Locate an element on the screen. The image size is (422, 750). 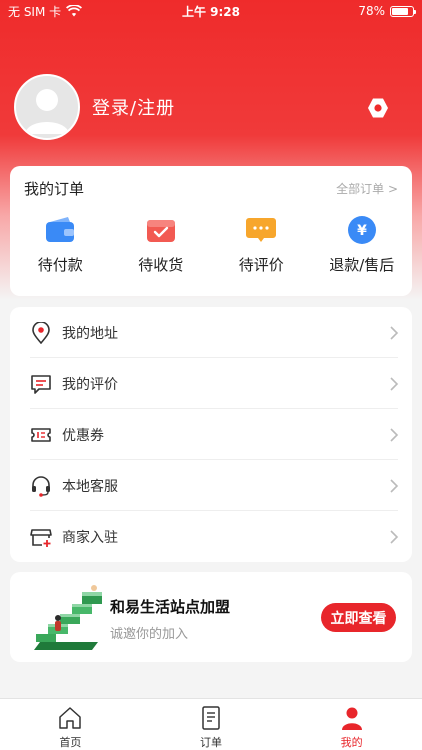
money-stairs-illustration-icon is located at coordinates (68, 617).